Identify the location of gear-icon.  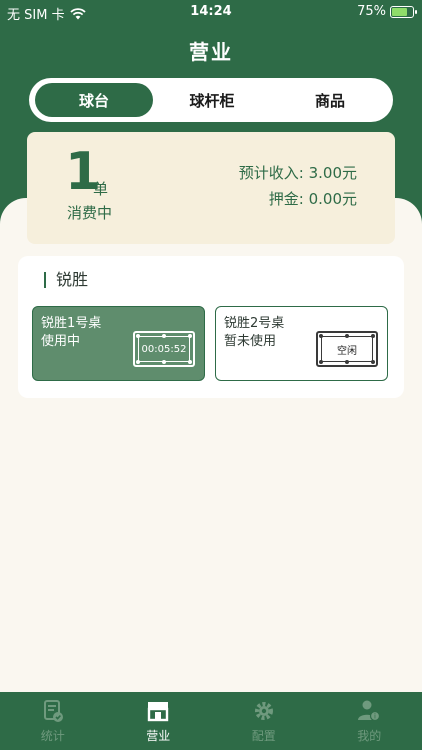
(263, 711).